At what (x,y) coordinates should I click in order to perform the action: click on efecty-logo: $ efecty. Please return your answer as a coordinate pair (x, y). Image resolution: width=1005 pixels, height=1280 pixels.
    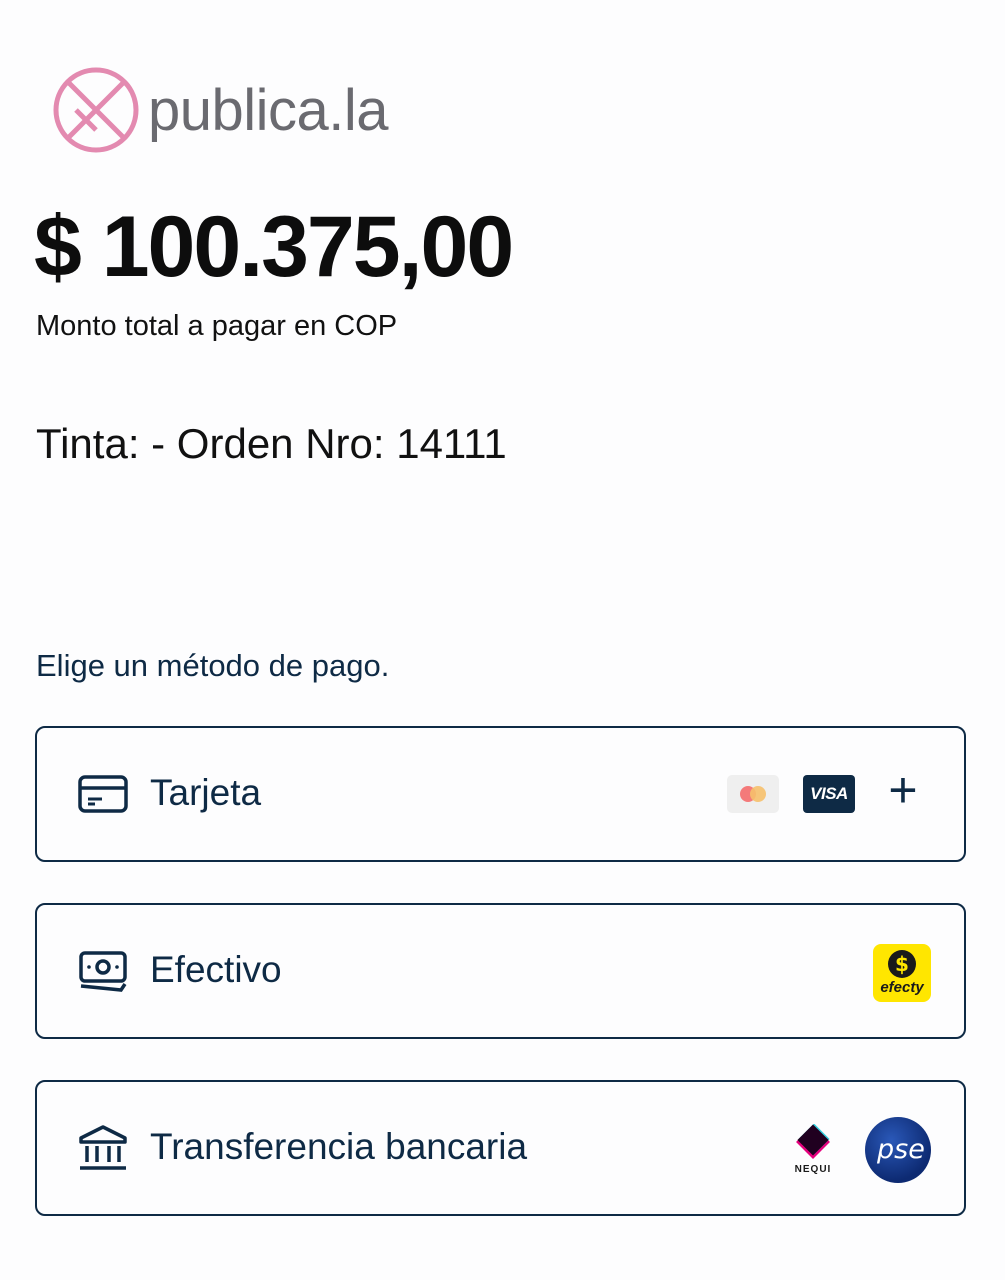
    Looking at the image, I should click on (902, 973).